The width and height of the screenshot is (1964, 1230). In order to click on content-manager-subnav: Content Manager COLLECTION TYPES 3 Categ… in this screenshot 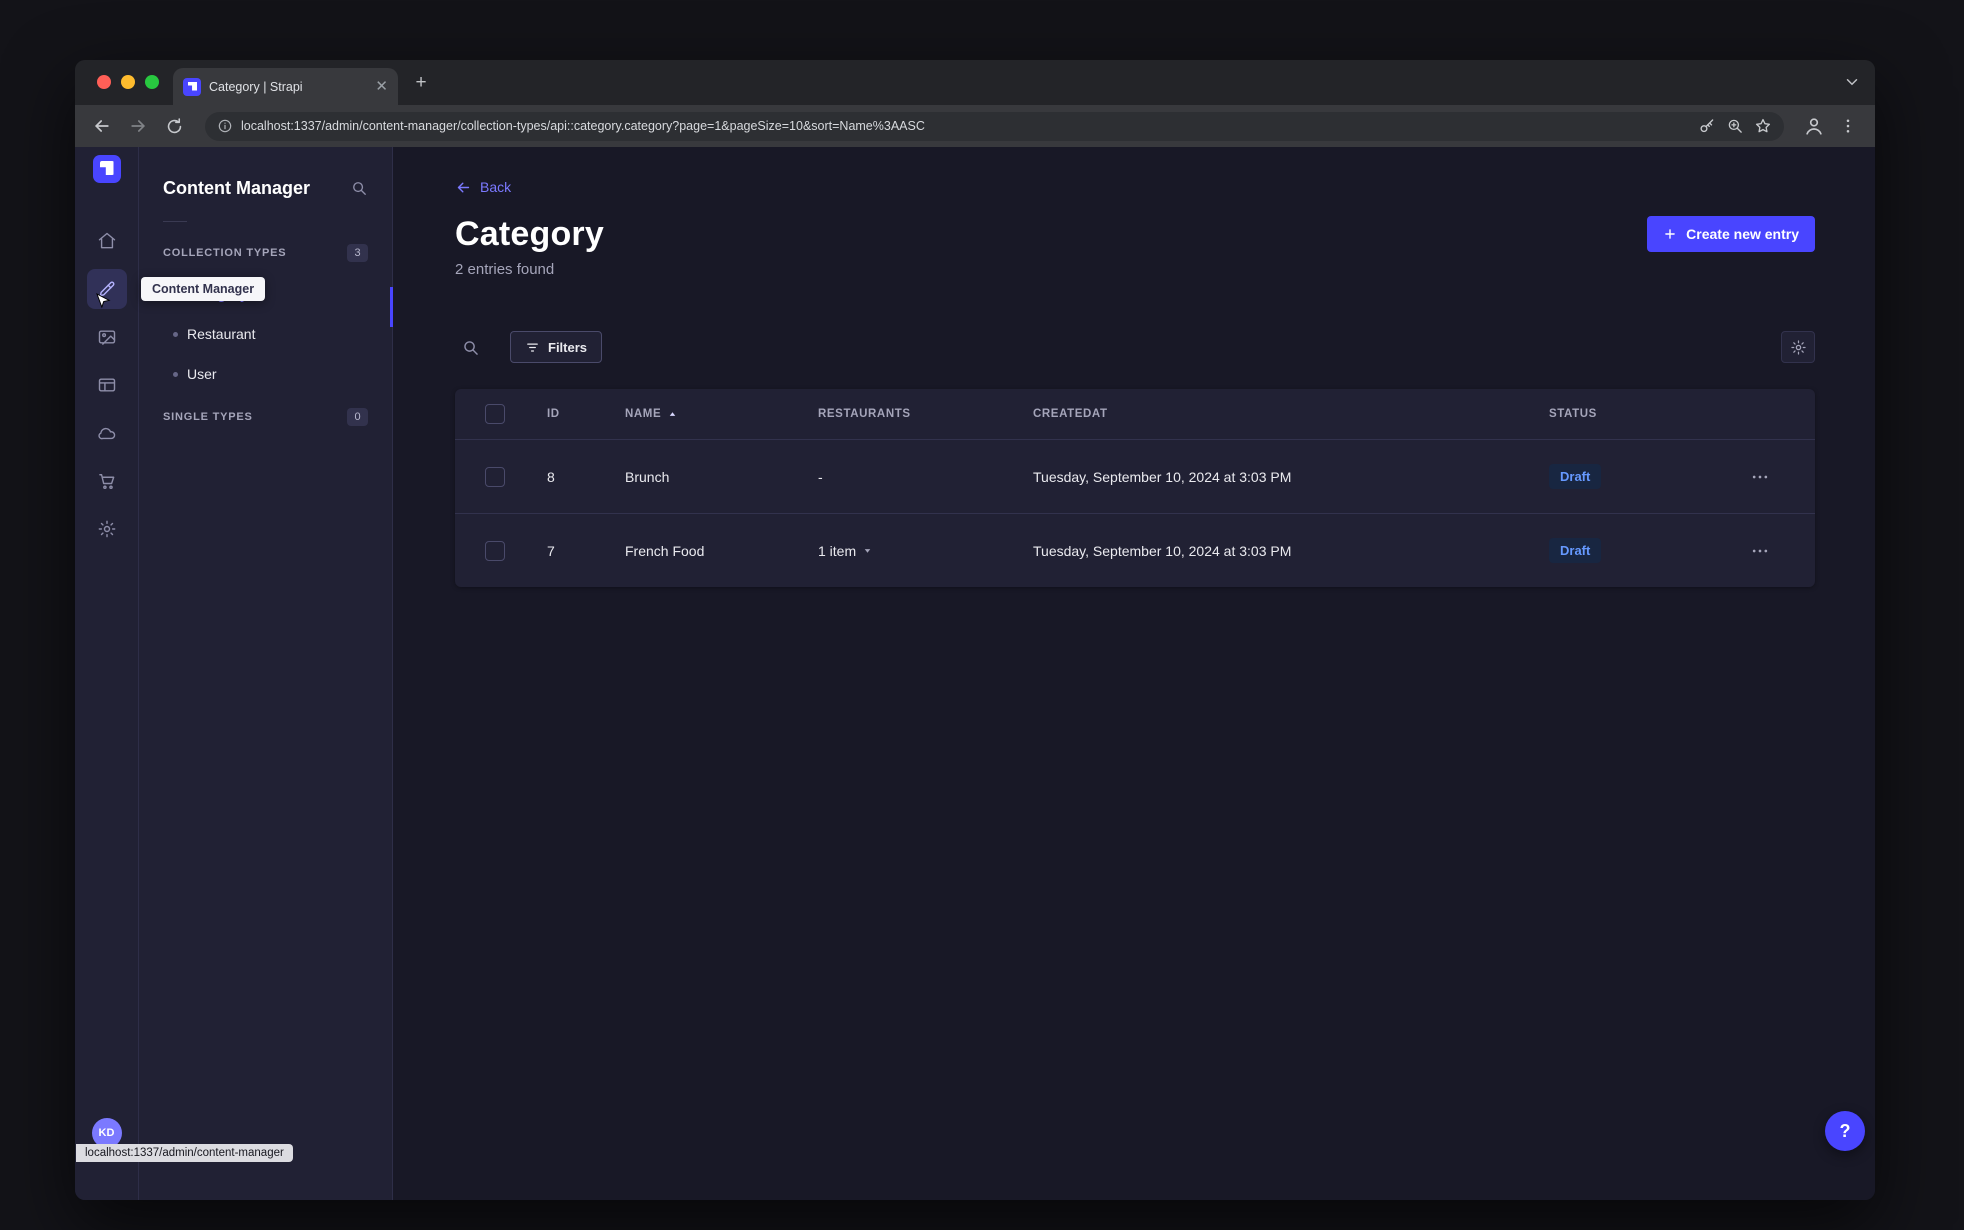, I will do `click(266, 673)`.